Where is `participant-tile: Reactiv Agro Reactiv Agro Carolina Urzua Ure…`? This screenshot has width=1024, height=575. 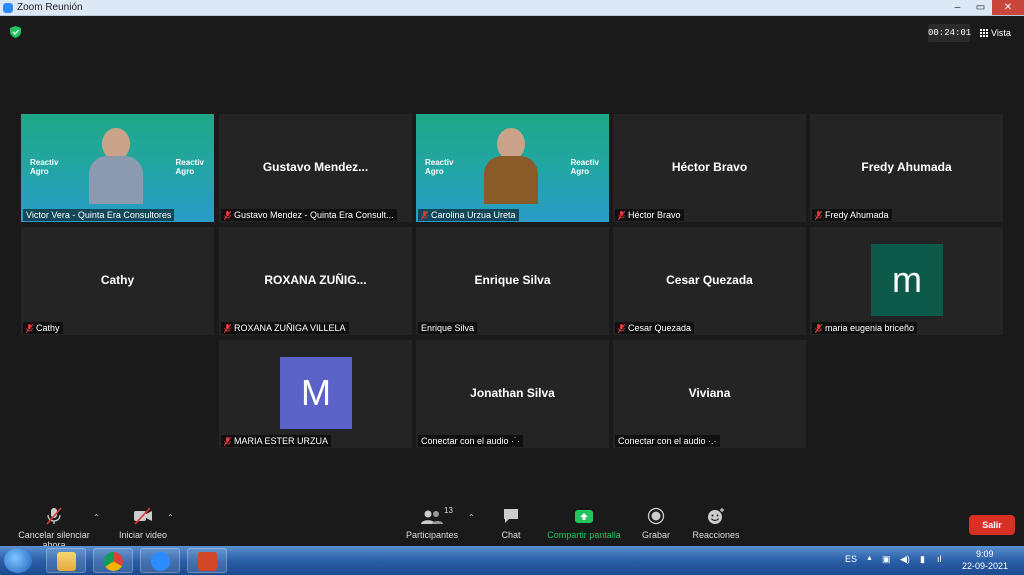
participant-tile: Reactiv Agro Reactiv Agro Carolina Urzua Ure… is located at coordinates (512, 168).